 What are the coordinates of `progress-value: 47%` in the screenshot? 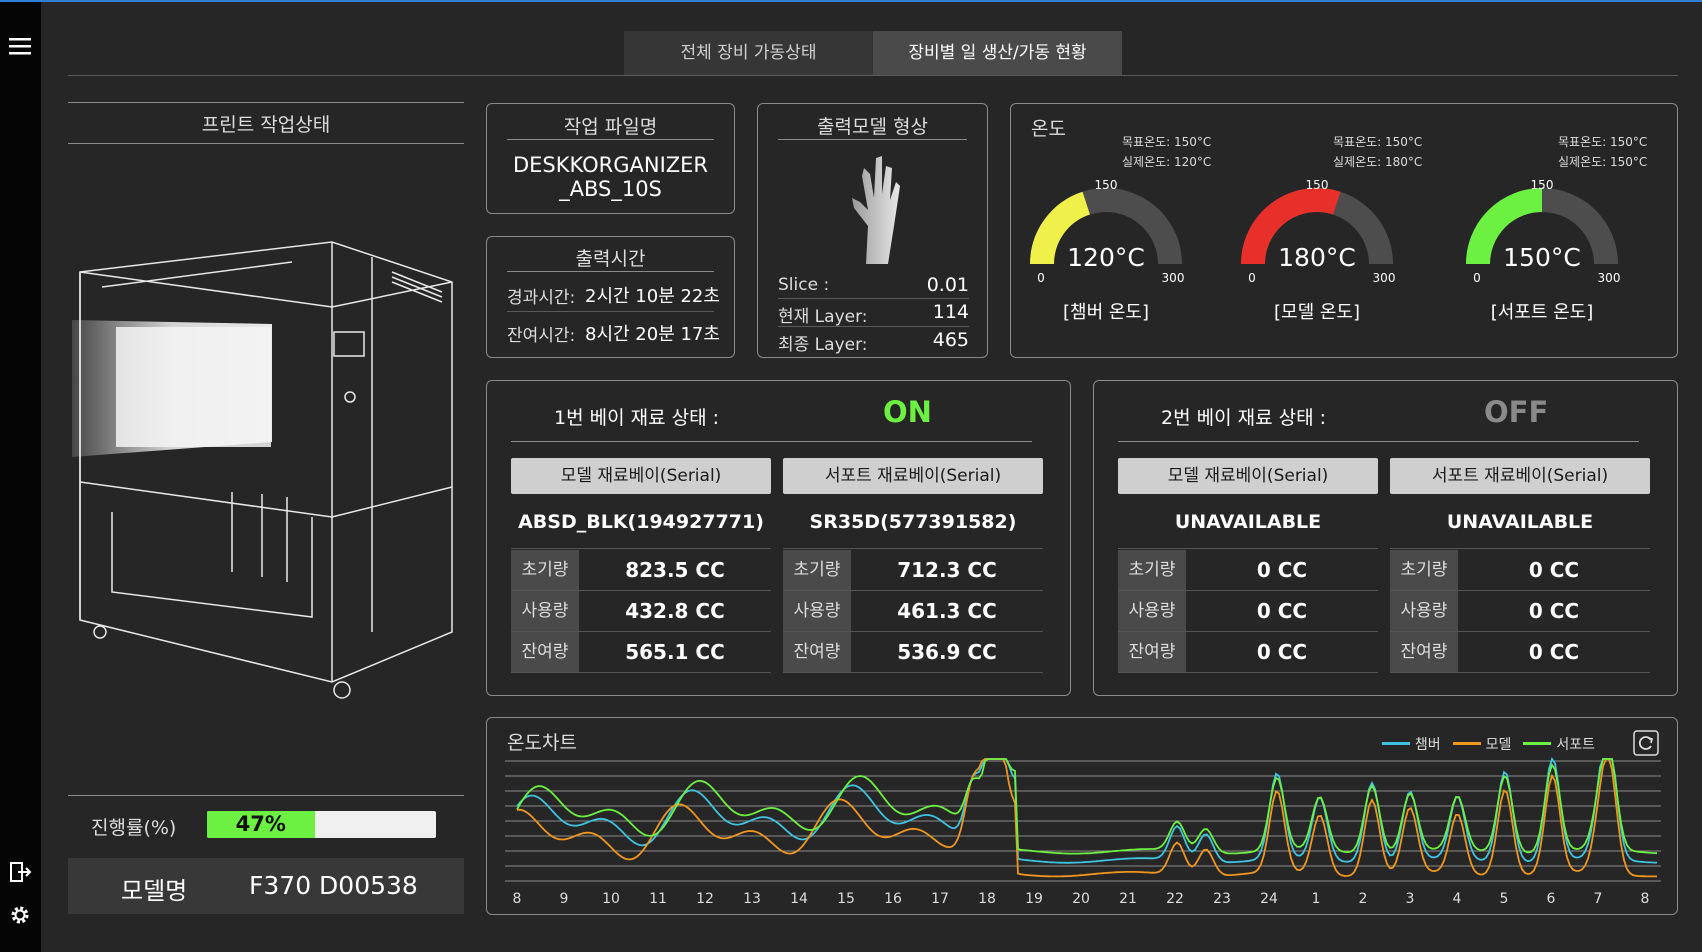 It's located at (260, 824).